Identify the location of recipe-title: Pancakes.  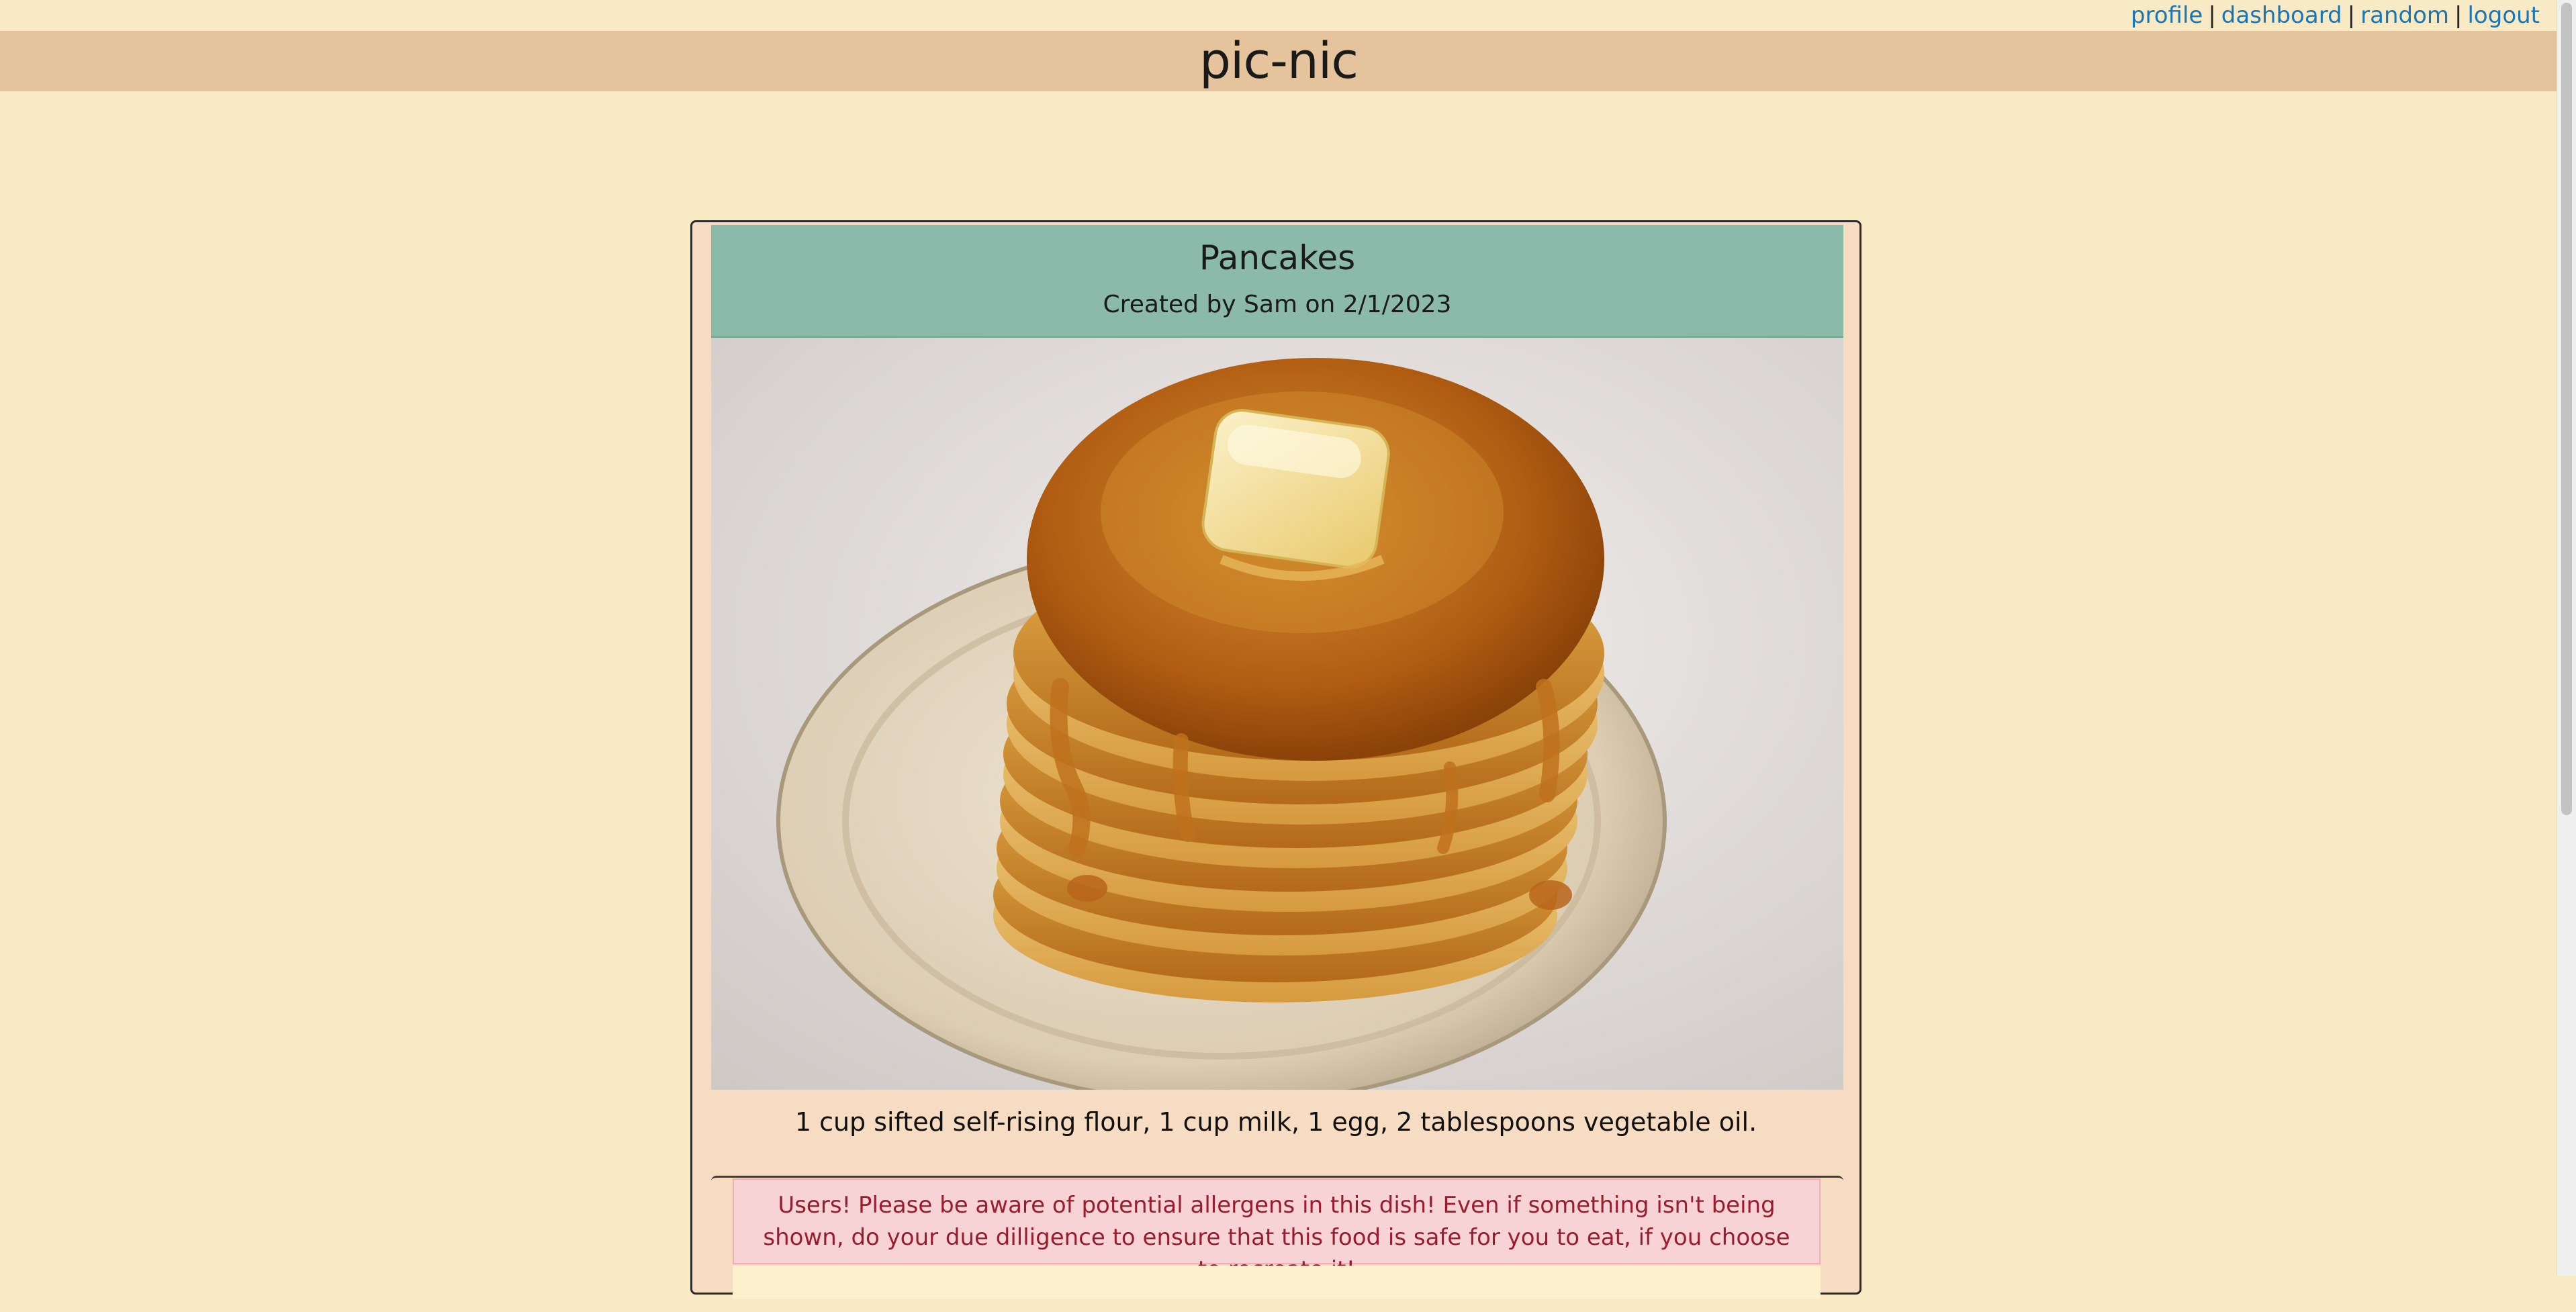
(1277, 257).